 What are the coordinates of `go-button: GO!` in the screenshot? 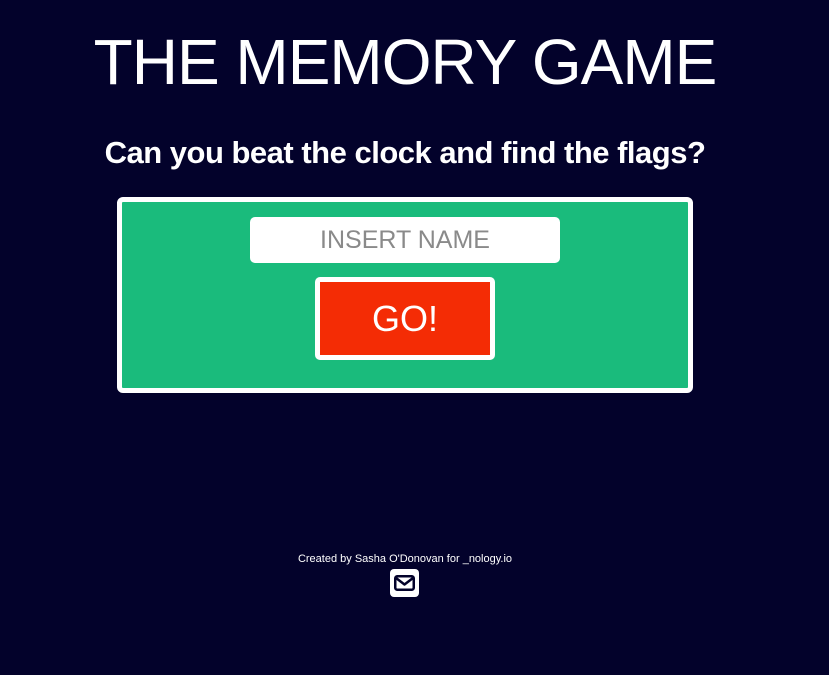 It's located at (405, 318).